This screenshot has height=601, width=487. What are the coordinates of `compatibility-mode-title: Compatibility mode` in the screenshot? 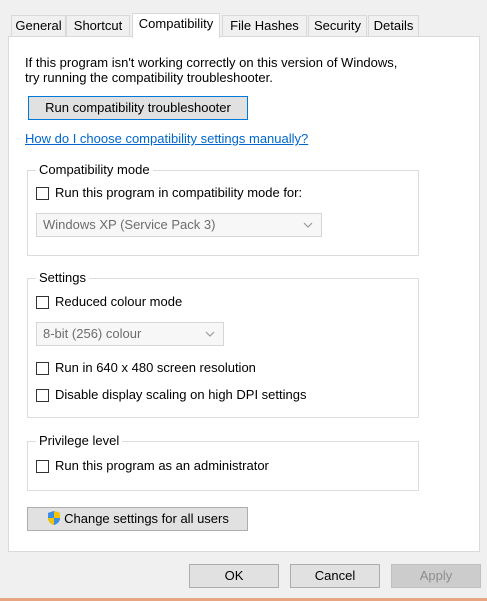 It's located at (94, 170).